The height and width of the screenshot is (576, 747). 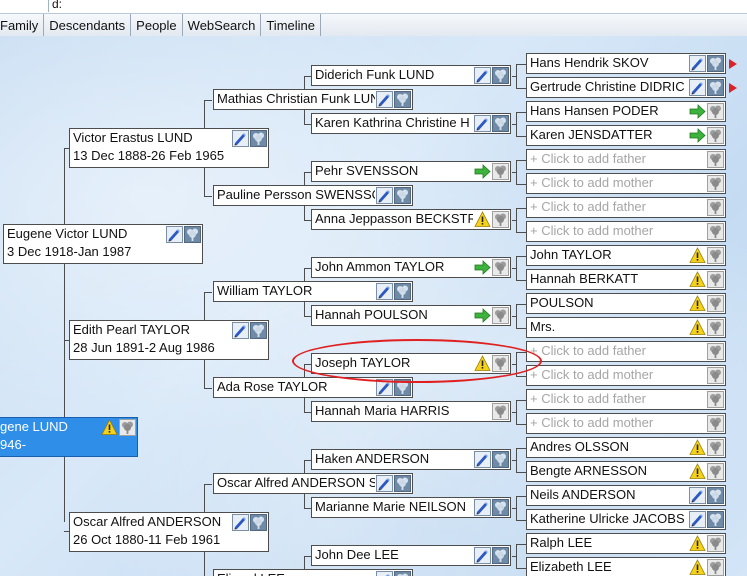 What do you see at coordinates (313, 387) in the screenshot?
I see `person-box: Ada Rose TAYLOR` at bounding box center [313, 387].